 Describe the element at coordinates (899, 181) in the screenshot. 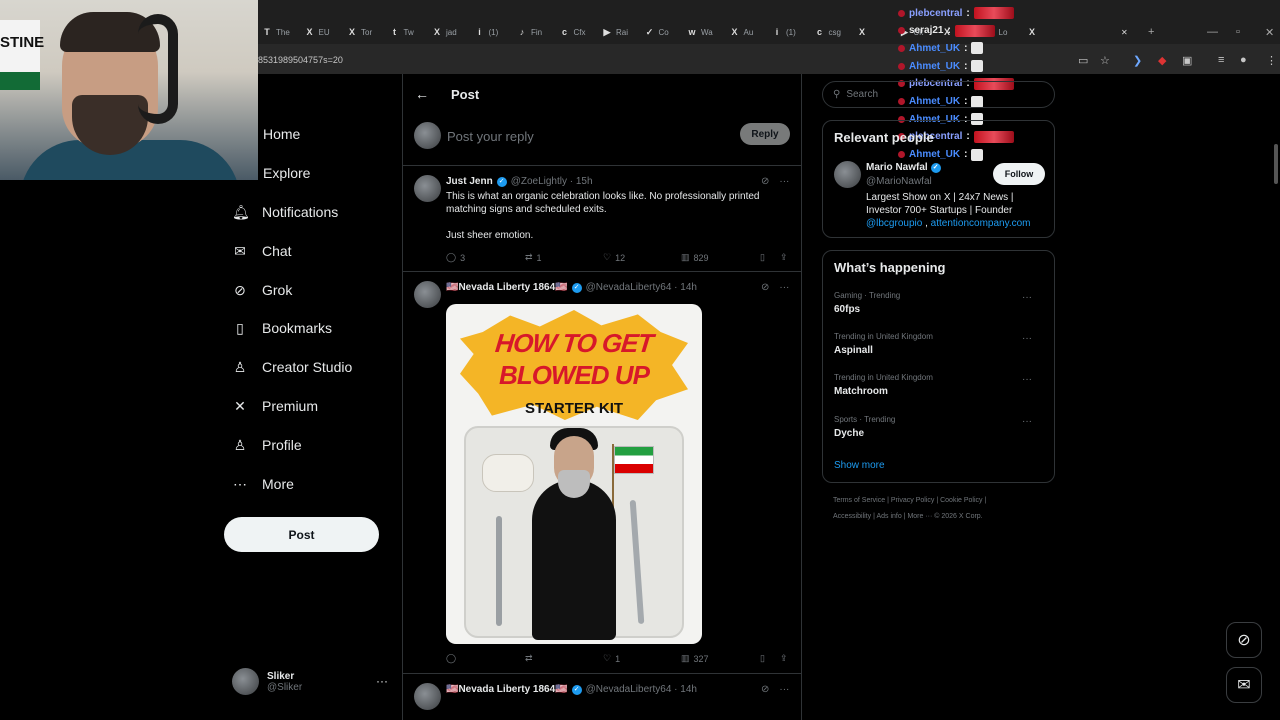

I see `person-handle: @MarioNawfal` at that location.